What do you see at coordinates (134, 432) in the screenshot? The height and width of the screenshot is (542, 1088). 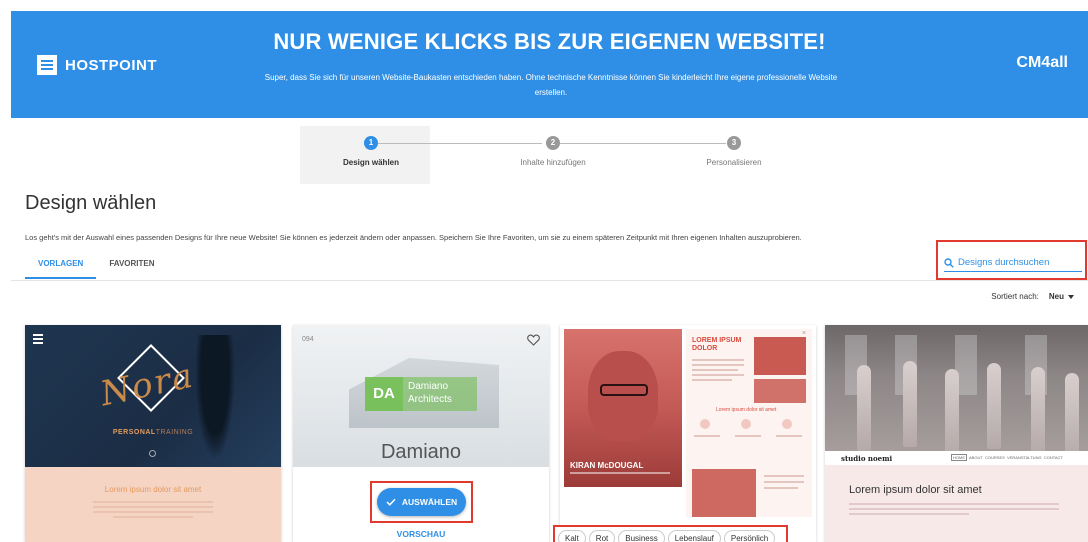 I see `nora-tagline-bold: PERSONAL` at bounding box center [134, 432].